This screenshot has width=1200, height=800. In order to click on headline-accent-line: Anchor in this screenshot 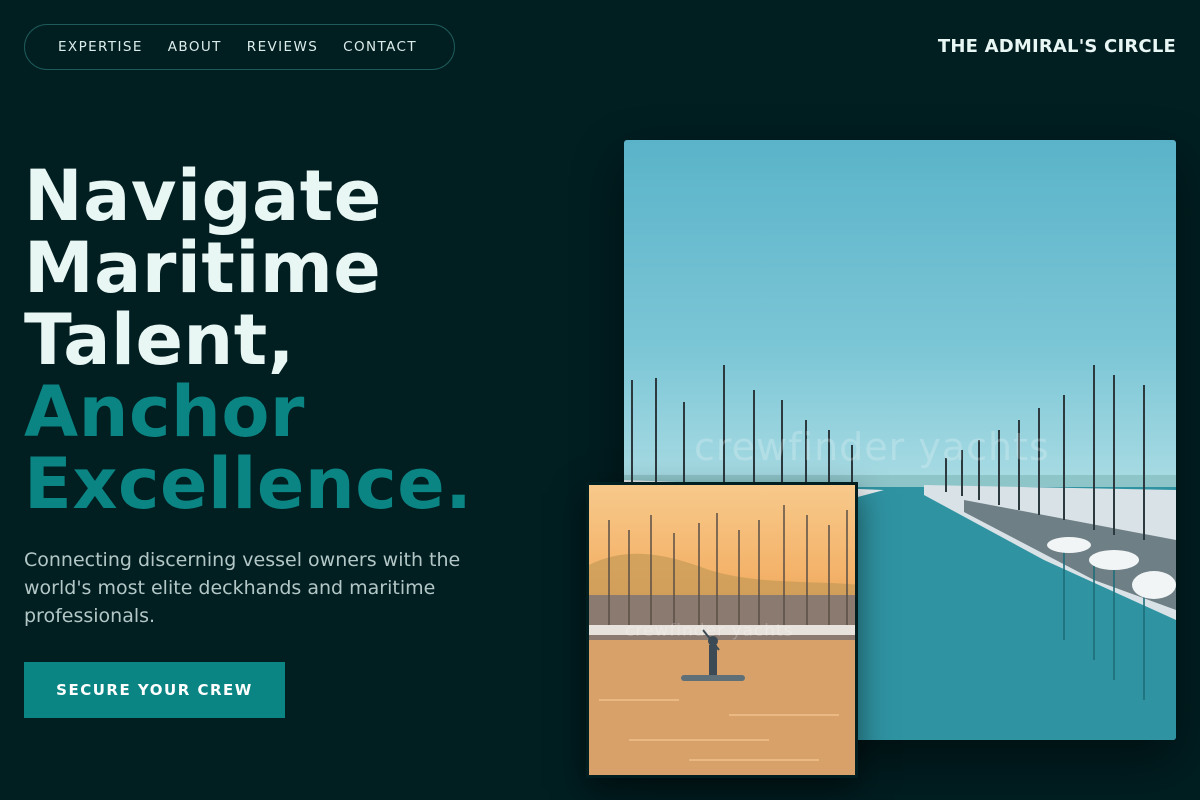, I will do `click(164, 412)`.